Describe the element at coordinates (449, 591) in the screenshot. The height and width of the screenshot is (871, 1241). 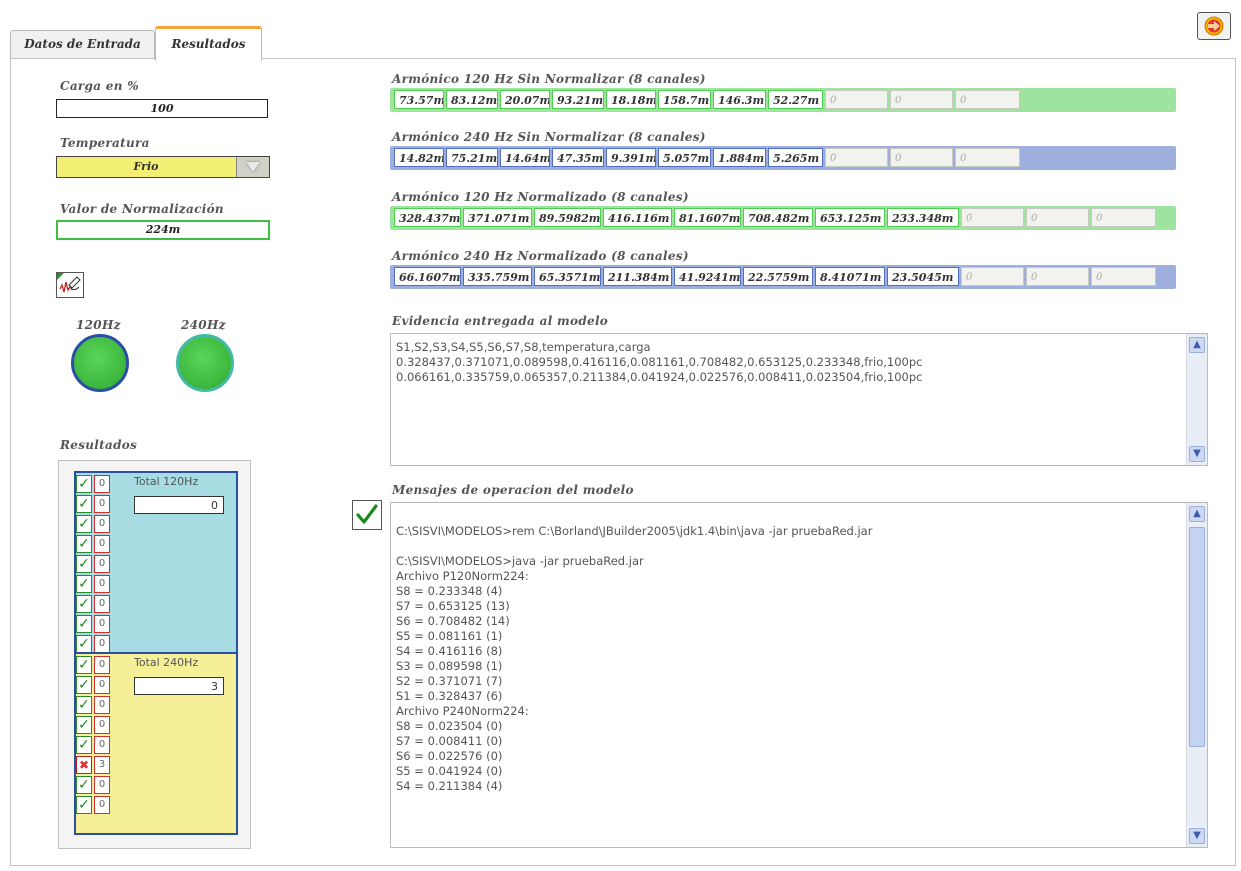
I see `text-line: S8 = 0.233348 (4)` at that location.